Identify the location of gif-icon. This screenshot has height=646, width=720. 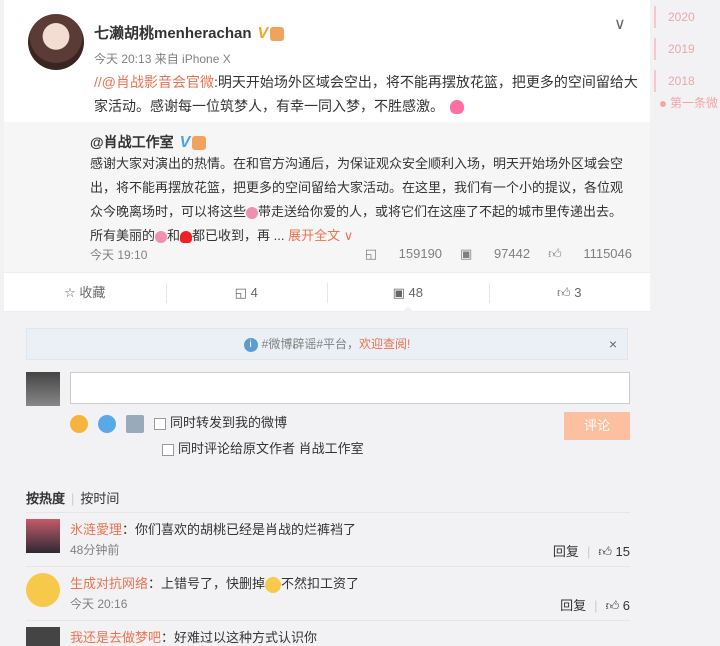
(107, 423).